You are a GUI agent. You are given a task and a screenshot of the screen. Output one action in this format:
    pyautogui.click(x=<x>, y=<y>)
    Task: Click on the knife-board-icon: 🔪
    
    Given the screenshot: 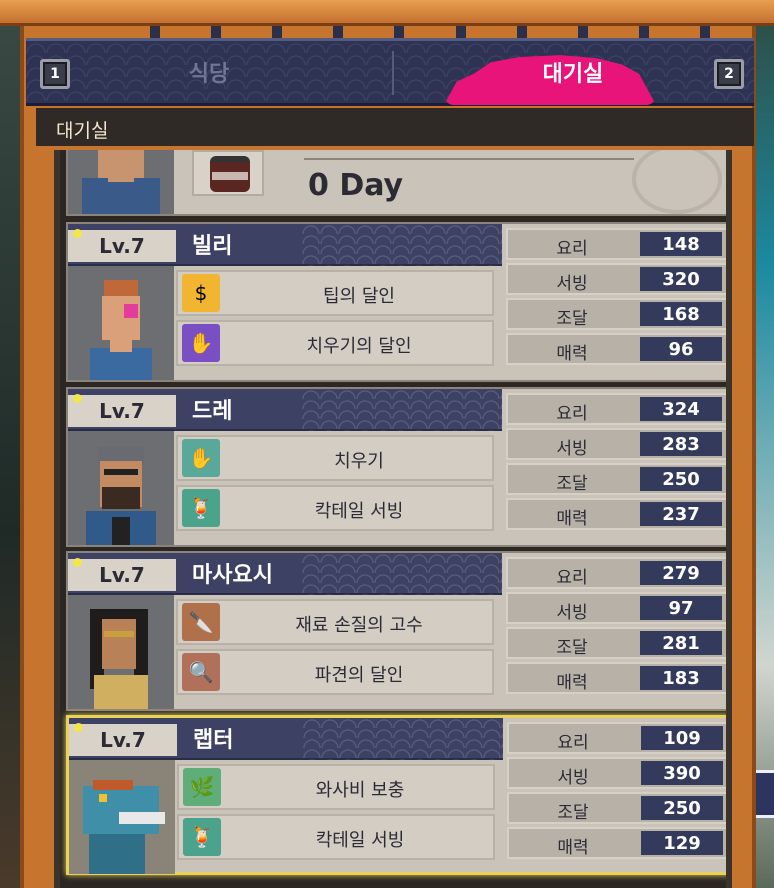 What is the action you would take?
    pyautogui.click(x=201, y=622)
    